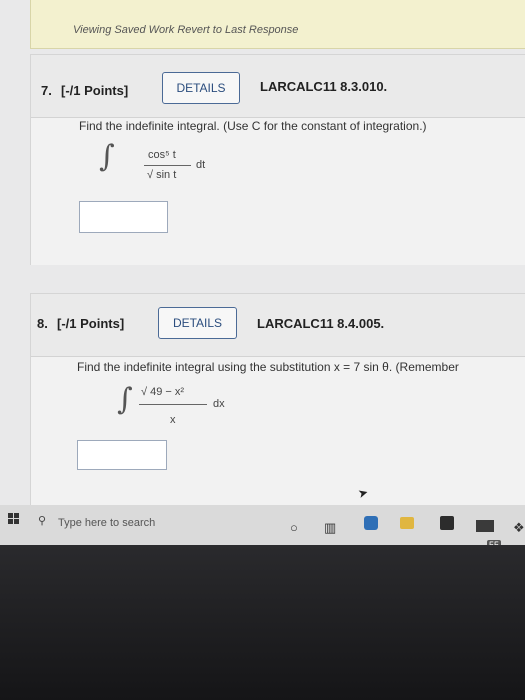  Describe the element at coordinates (330, 528) in the screenshot. I see `task-view-icon: ▥` at that location.